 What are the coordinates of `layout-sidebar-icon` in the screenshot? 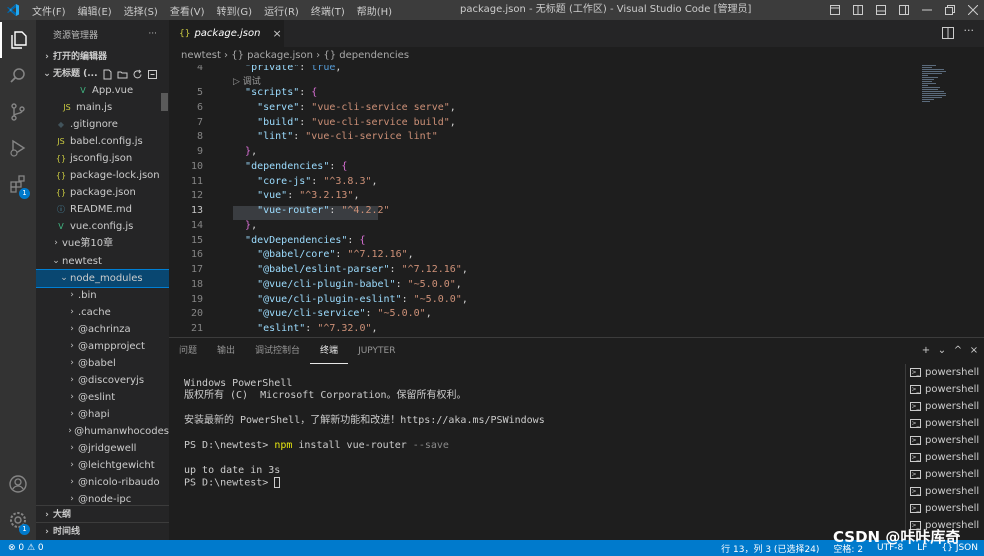 It's located at (903, 10).